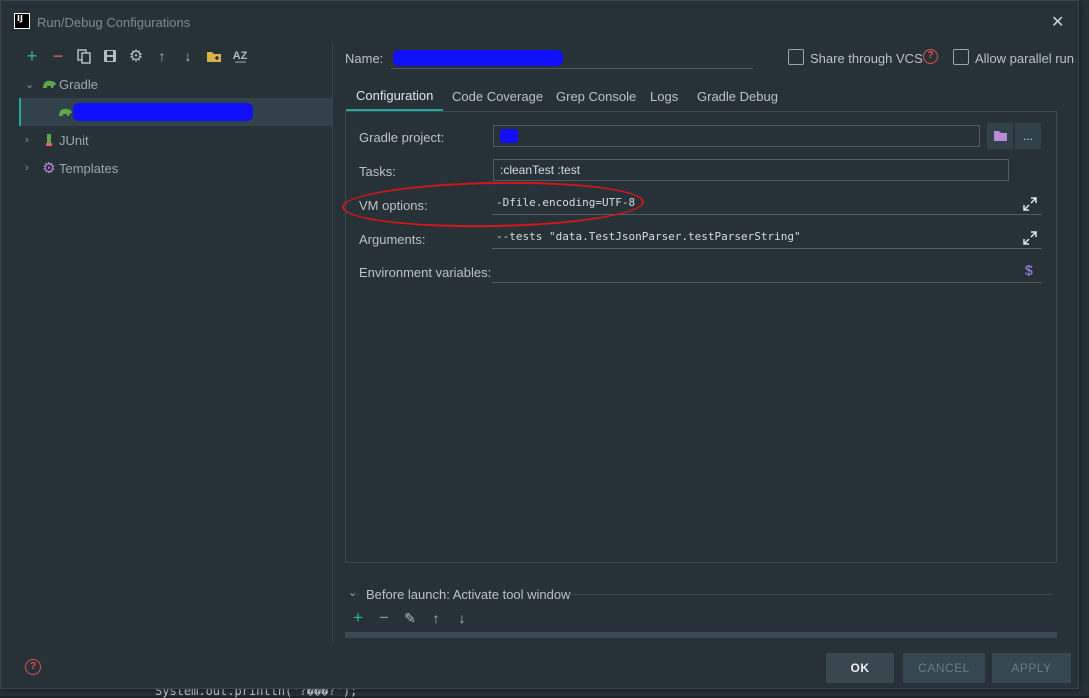  Describe the element at coordinates (136, 56) in the screenshot. I see `settings-icon: ⚙` at that location.